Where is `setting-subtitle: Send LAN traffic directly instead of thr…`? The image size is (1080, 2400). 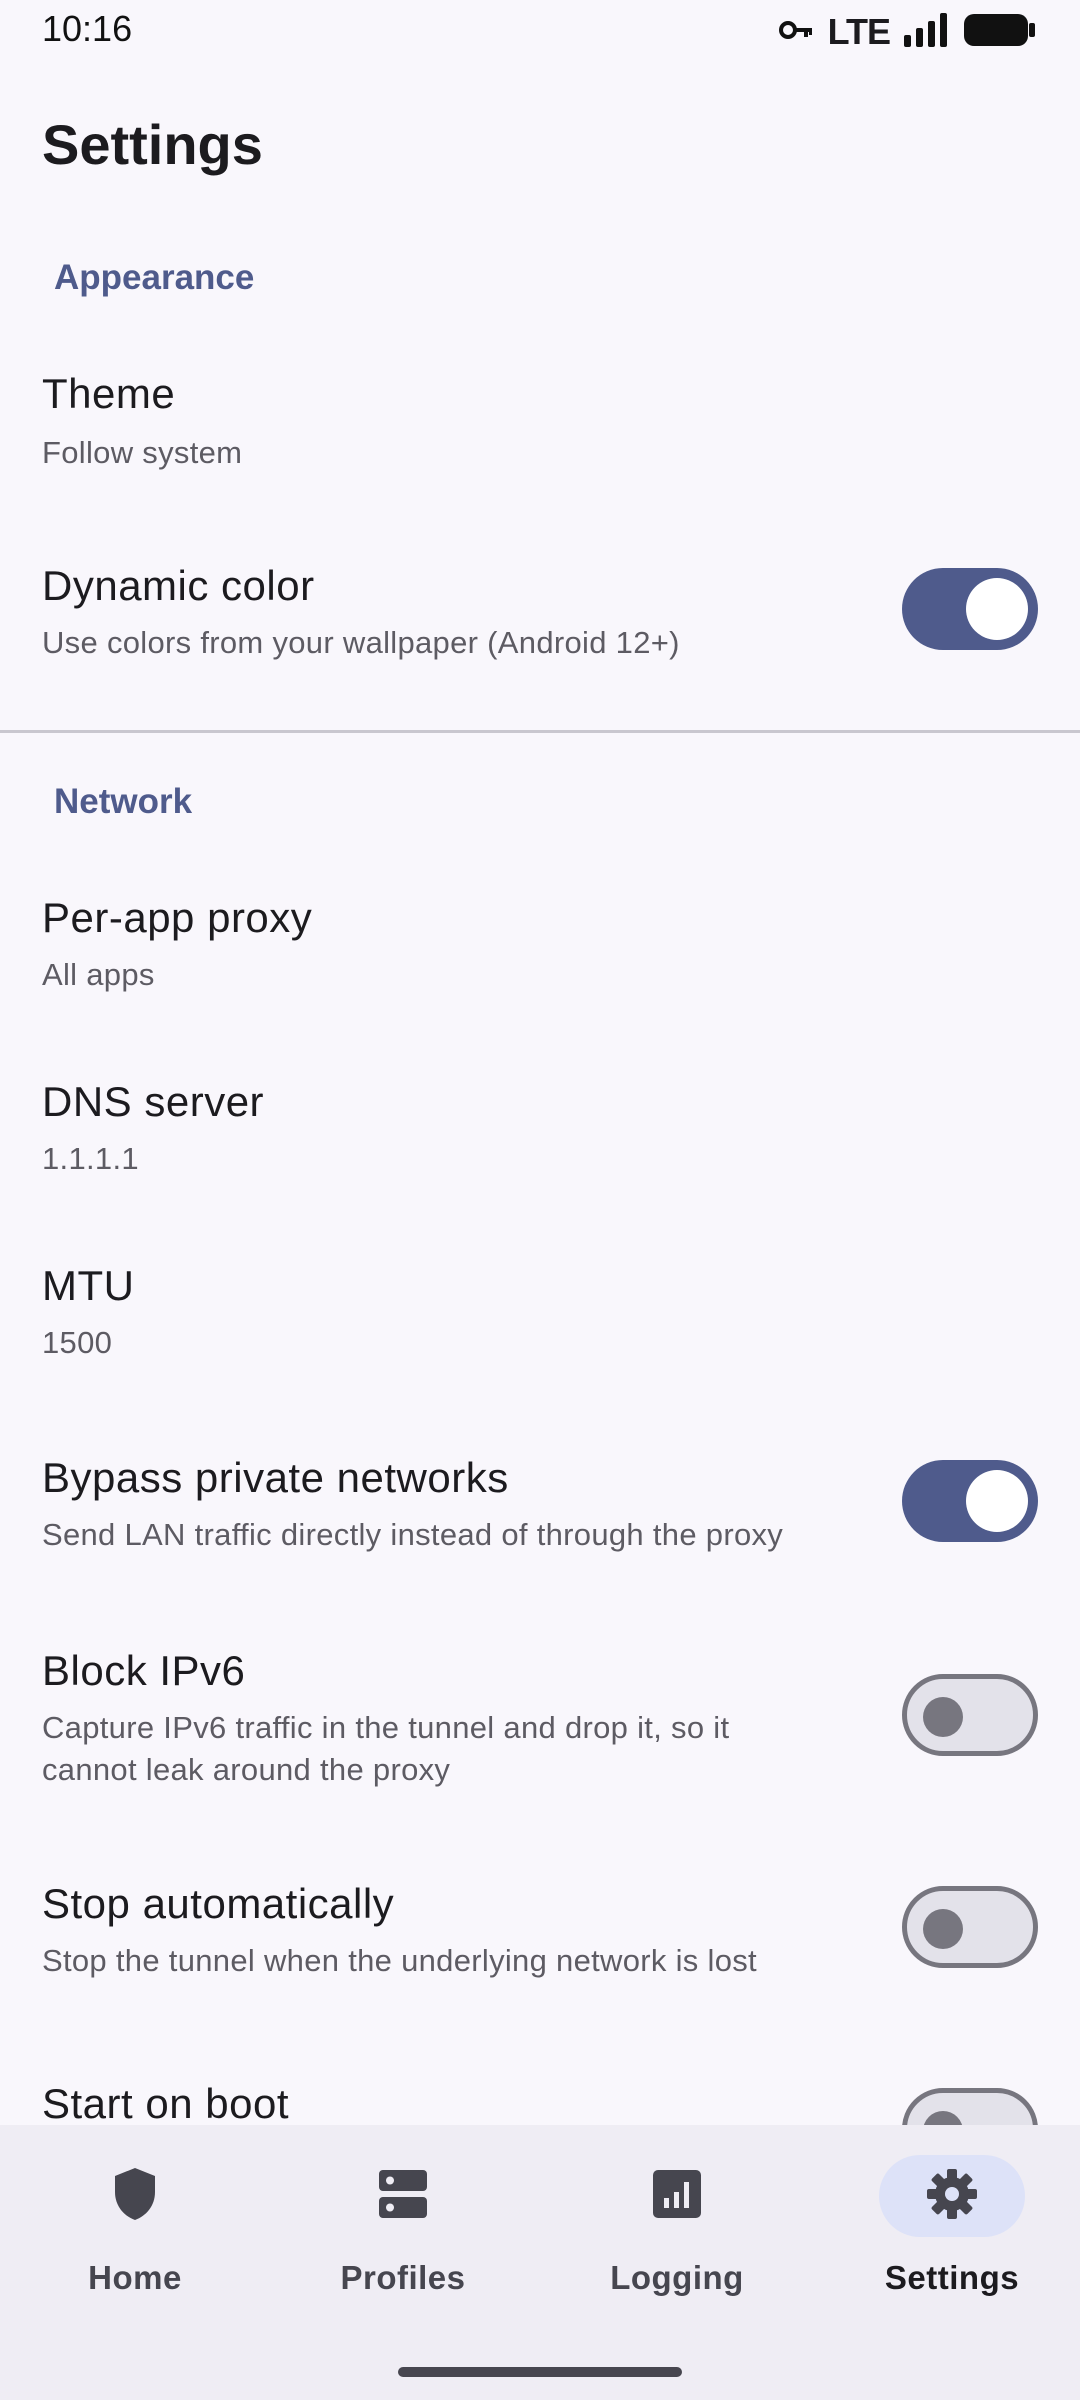
setting-subtitle: Send LAN traffic directly instead of thr… is located at coordinates (413, 1534).